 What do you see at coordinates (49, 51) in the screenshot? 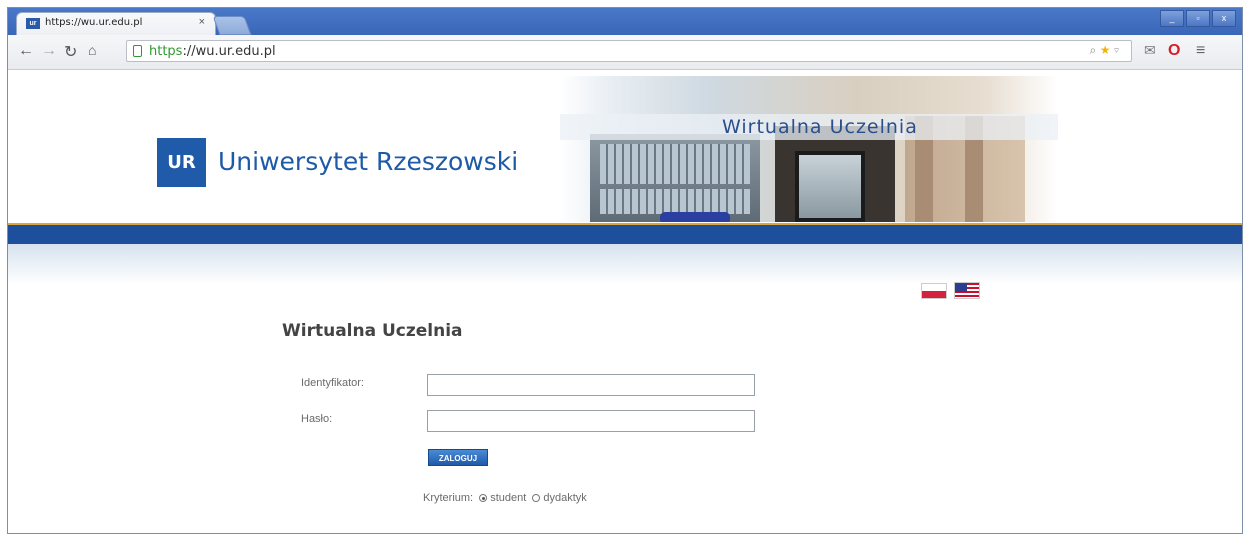
I see `forward-arrow-icon: →` at bounding box center [49, 51].